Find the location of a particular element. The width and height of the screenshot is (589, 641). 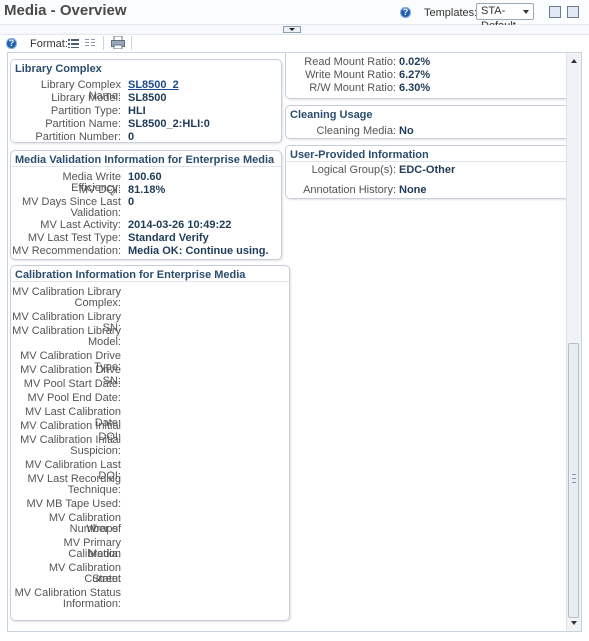

scroll-up-arrow-icon is located at coordinates (574, 61).